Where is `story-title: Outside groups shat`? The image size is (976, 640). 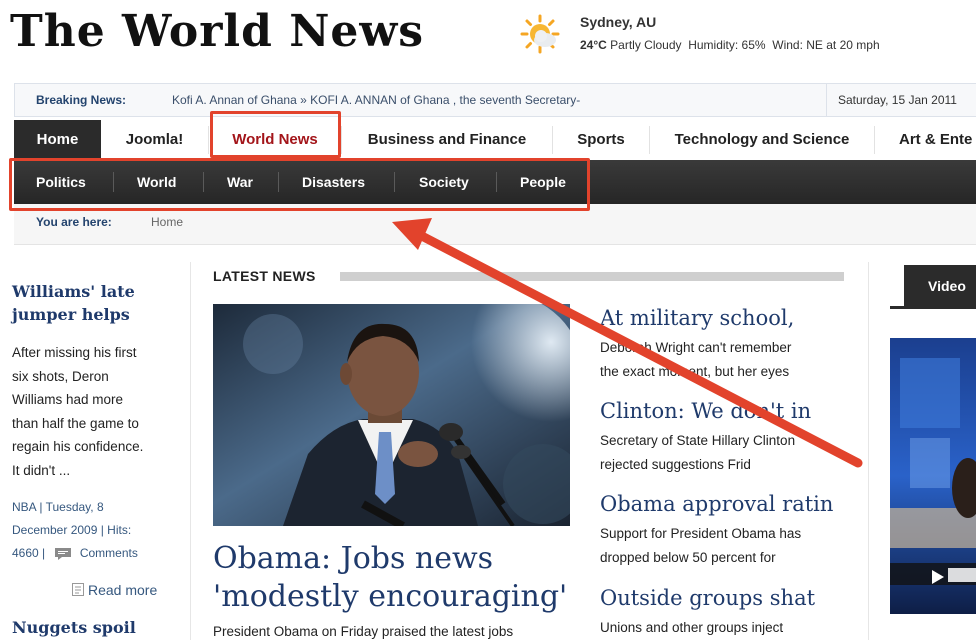
story-title: Outside groups shat is located at coordinates (707, 598).